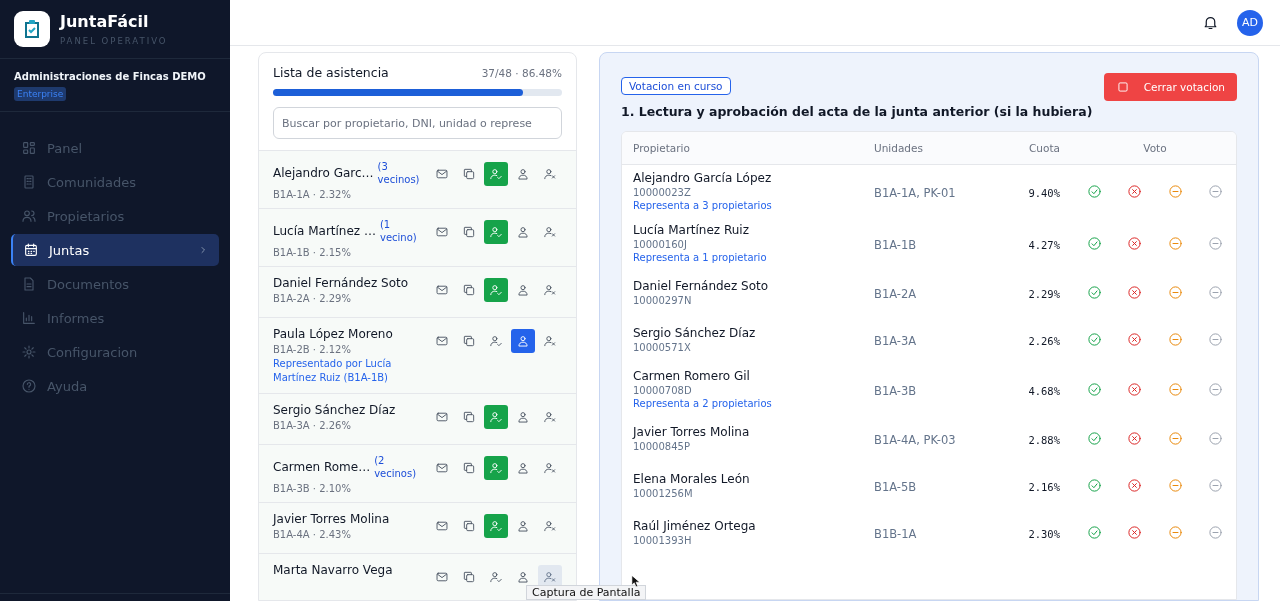 The height and width of the screenshot is (601, 1280). What do you see at coordinates (1044, 390) in the screenshot?
I see `quota-cell: 4.68%` at bounding box center [1044, 390].